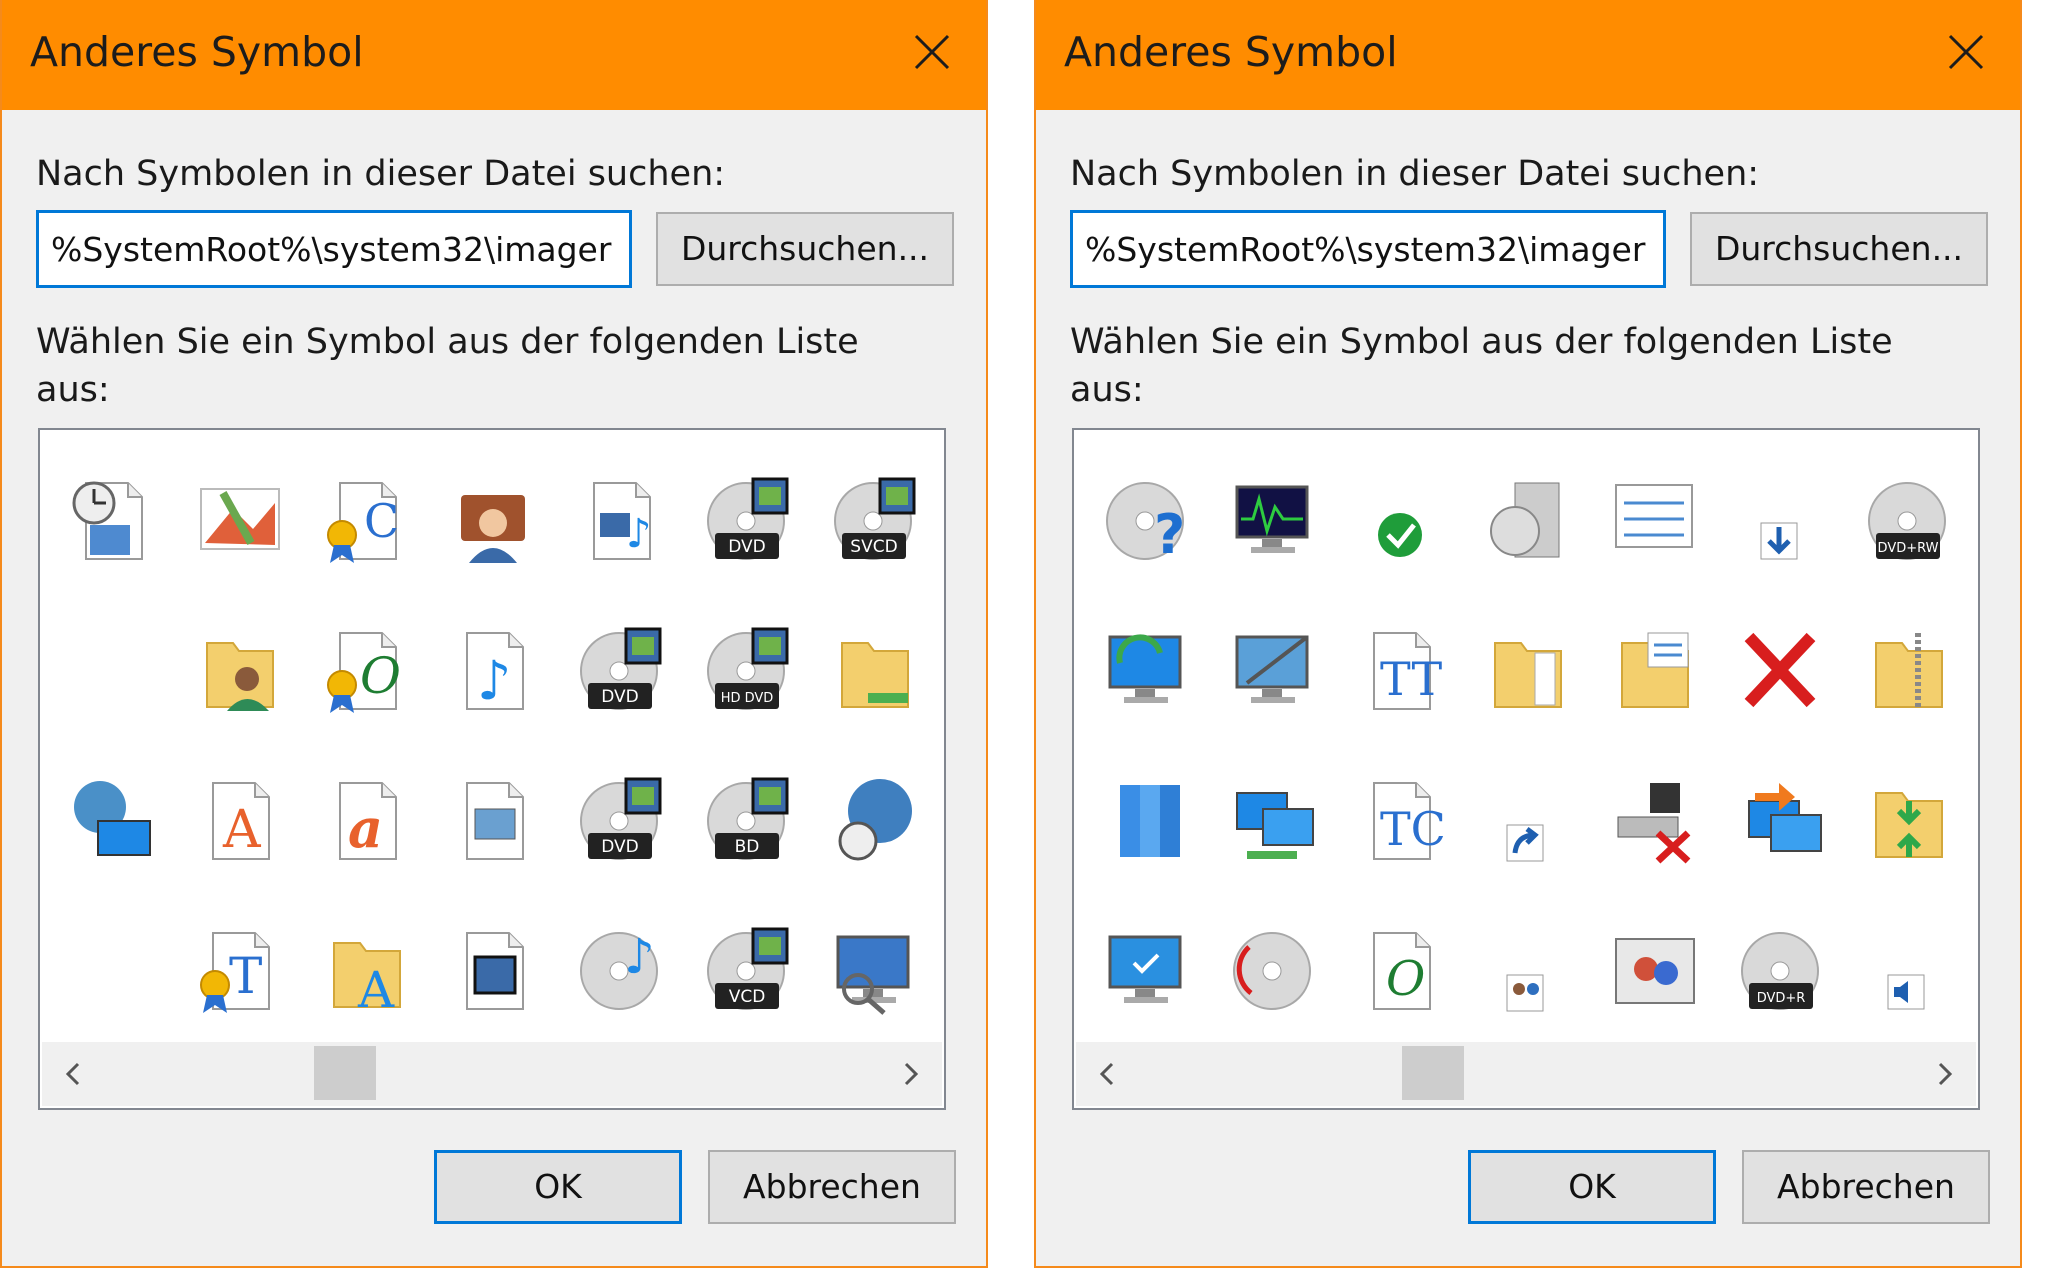 The height and width of the screenshot is (1268, 2048). I want to click on certificate-truetype-icon: T, so click(238, 969).